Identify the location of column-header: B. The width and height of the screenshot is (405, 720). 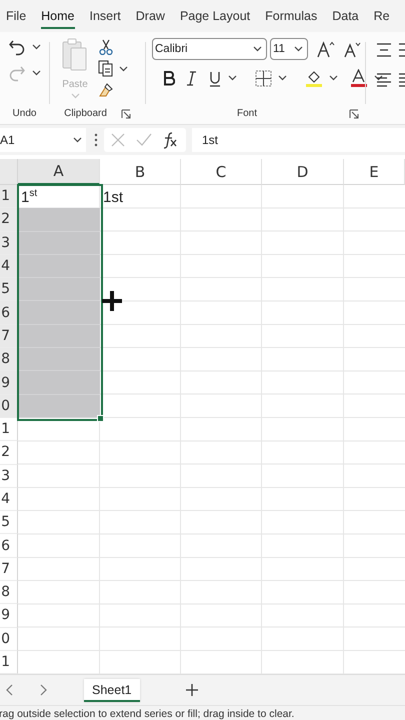
(140, 172).